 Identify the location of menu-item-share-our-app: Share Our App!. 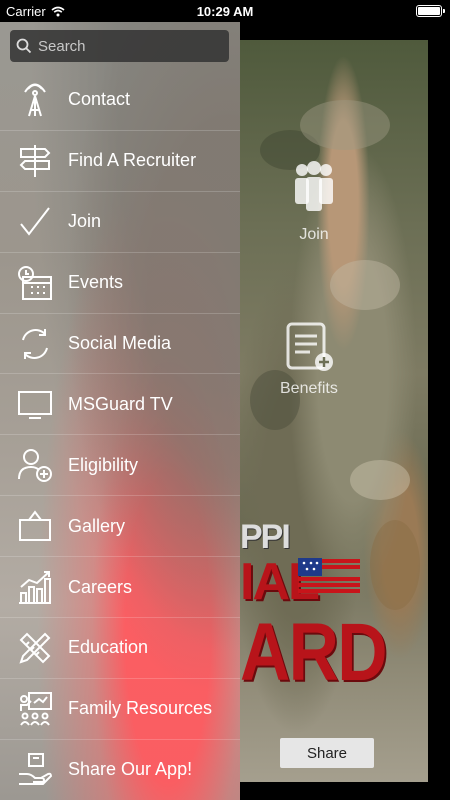
(120, 770).